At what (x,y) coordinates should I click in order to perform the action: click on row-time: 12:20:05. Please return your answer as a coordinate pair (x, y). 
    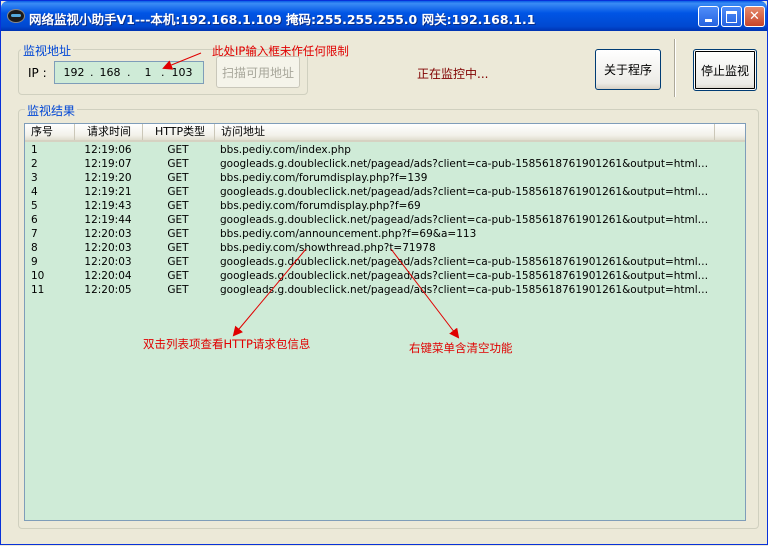
    Looking at the image, I should click on (108, 290).